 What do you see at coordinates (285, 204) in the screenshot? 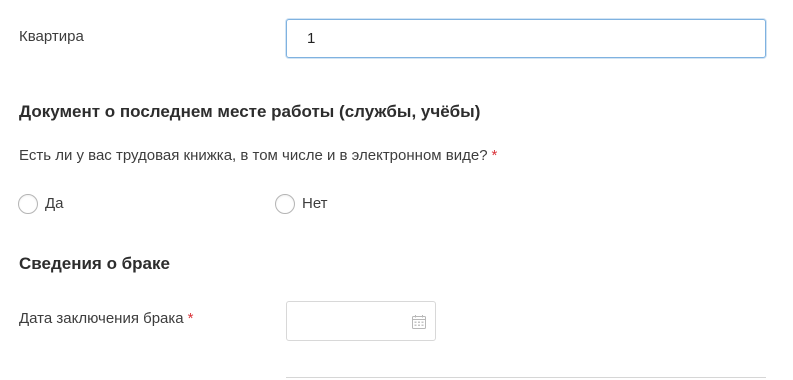
I see `radio-button-no` at bounding box center [285, 204].